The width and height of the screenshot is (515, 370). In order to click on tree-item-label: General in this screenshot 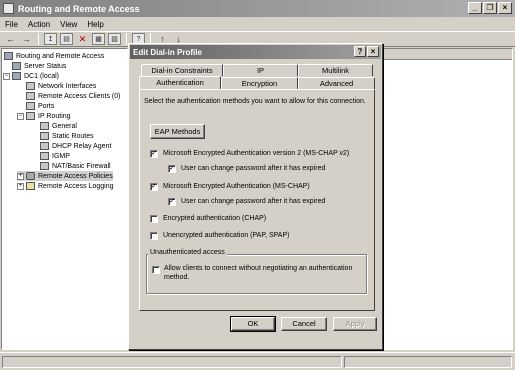, I will do `click(64, 126)`.